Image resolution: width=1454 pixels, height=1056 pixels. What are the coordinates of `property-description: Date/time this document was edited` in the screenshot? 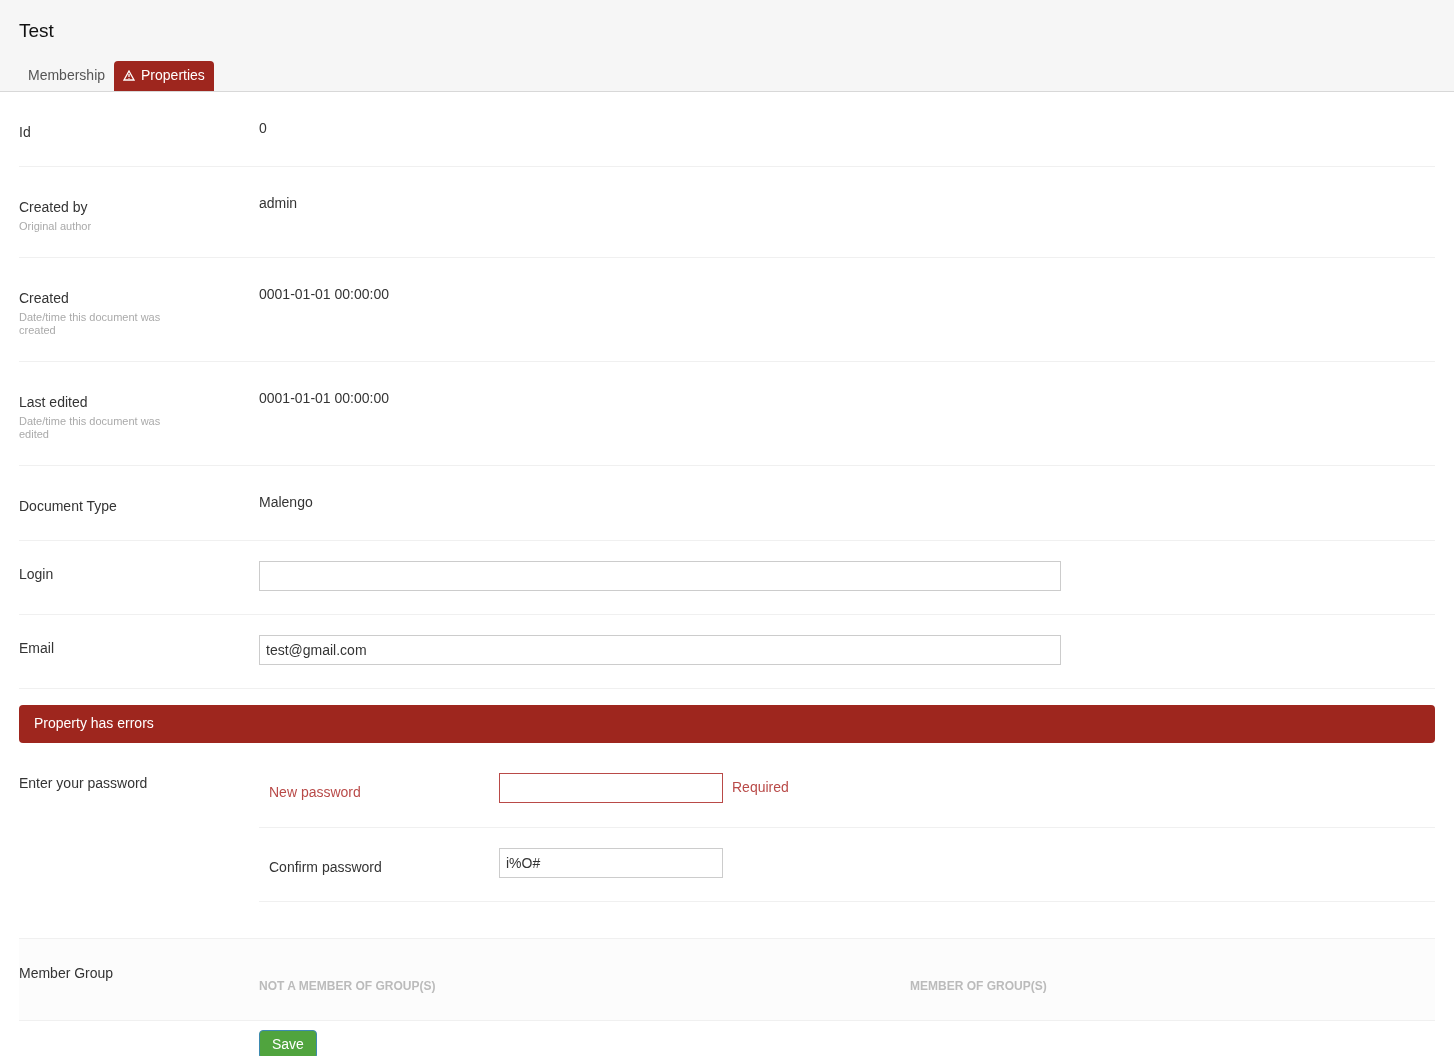 It's located at (90, 427).